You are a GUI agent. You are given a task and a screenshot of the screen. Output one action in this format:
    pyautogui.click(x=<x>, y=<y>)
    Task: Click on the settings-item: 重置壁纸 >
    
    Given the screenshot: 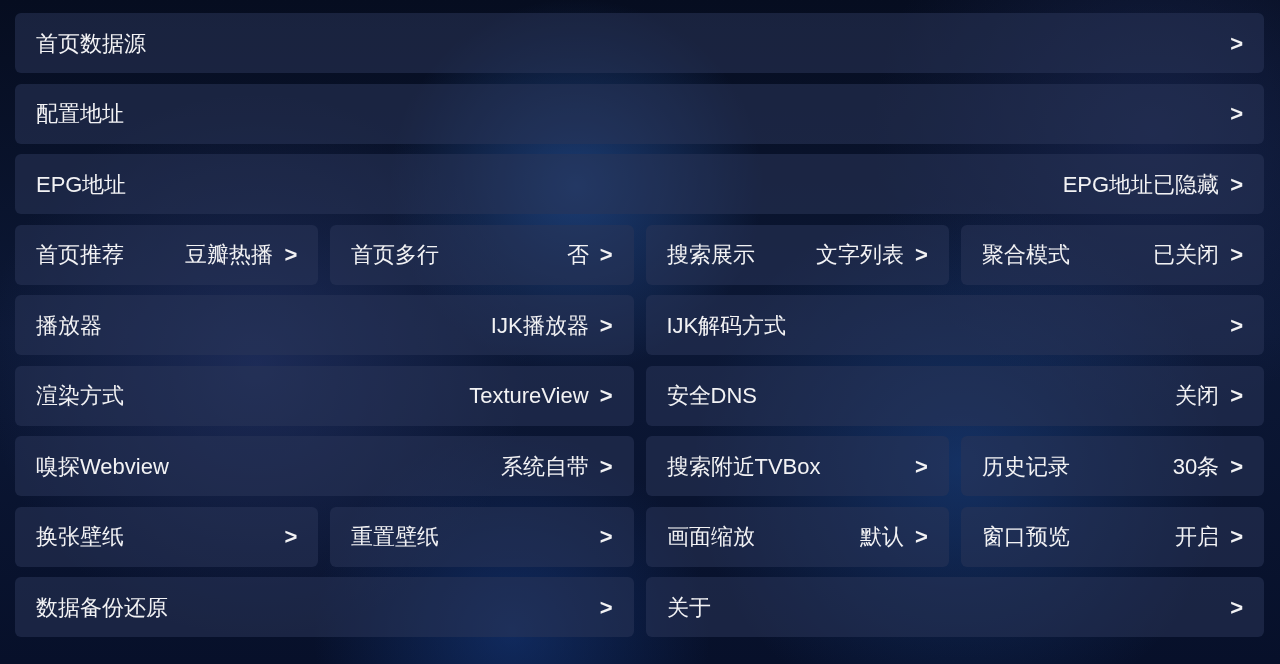 What is the action you would take?
    pyautogui.click(x=482, y=536)
    